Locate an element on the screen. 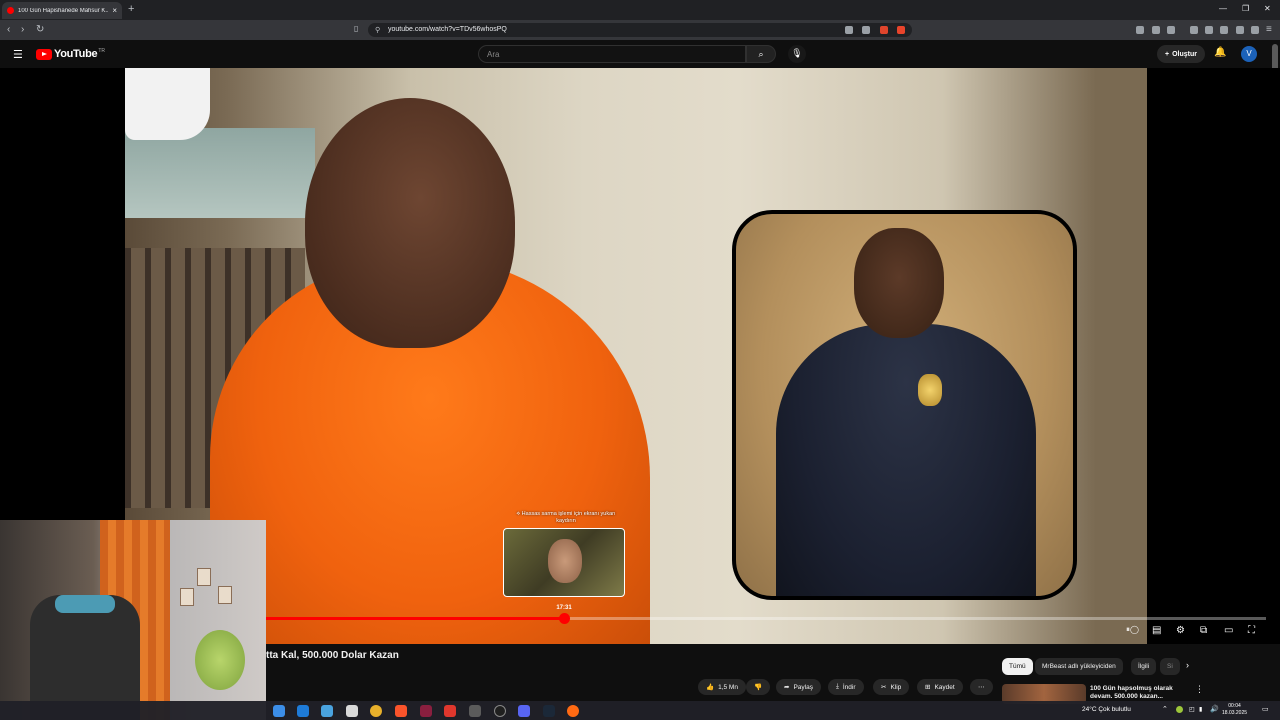 The height and width of the screenshot is (720, 1280). split-view-icon is located at coordinates (1209, 30).